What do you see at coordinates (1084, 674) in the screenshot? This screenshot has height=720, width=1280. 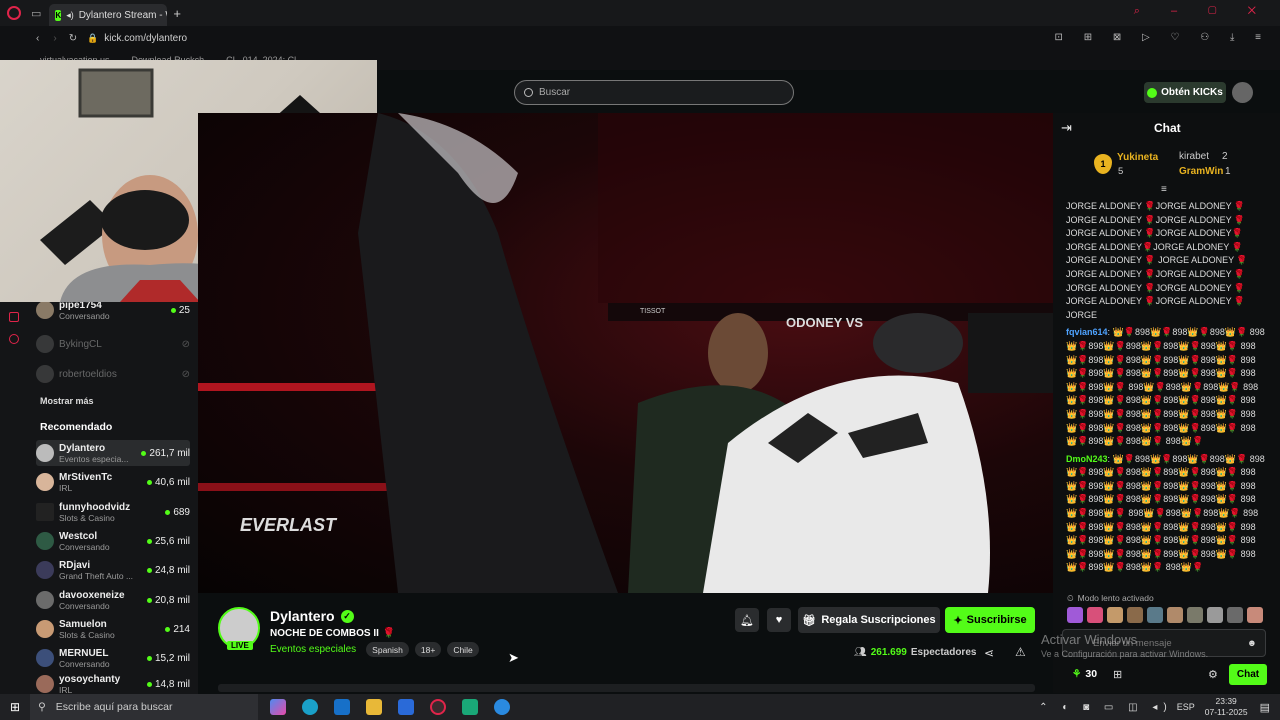 I see `channel-points: ⚘ 30` at bounding box center [1084, 674].